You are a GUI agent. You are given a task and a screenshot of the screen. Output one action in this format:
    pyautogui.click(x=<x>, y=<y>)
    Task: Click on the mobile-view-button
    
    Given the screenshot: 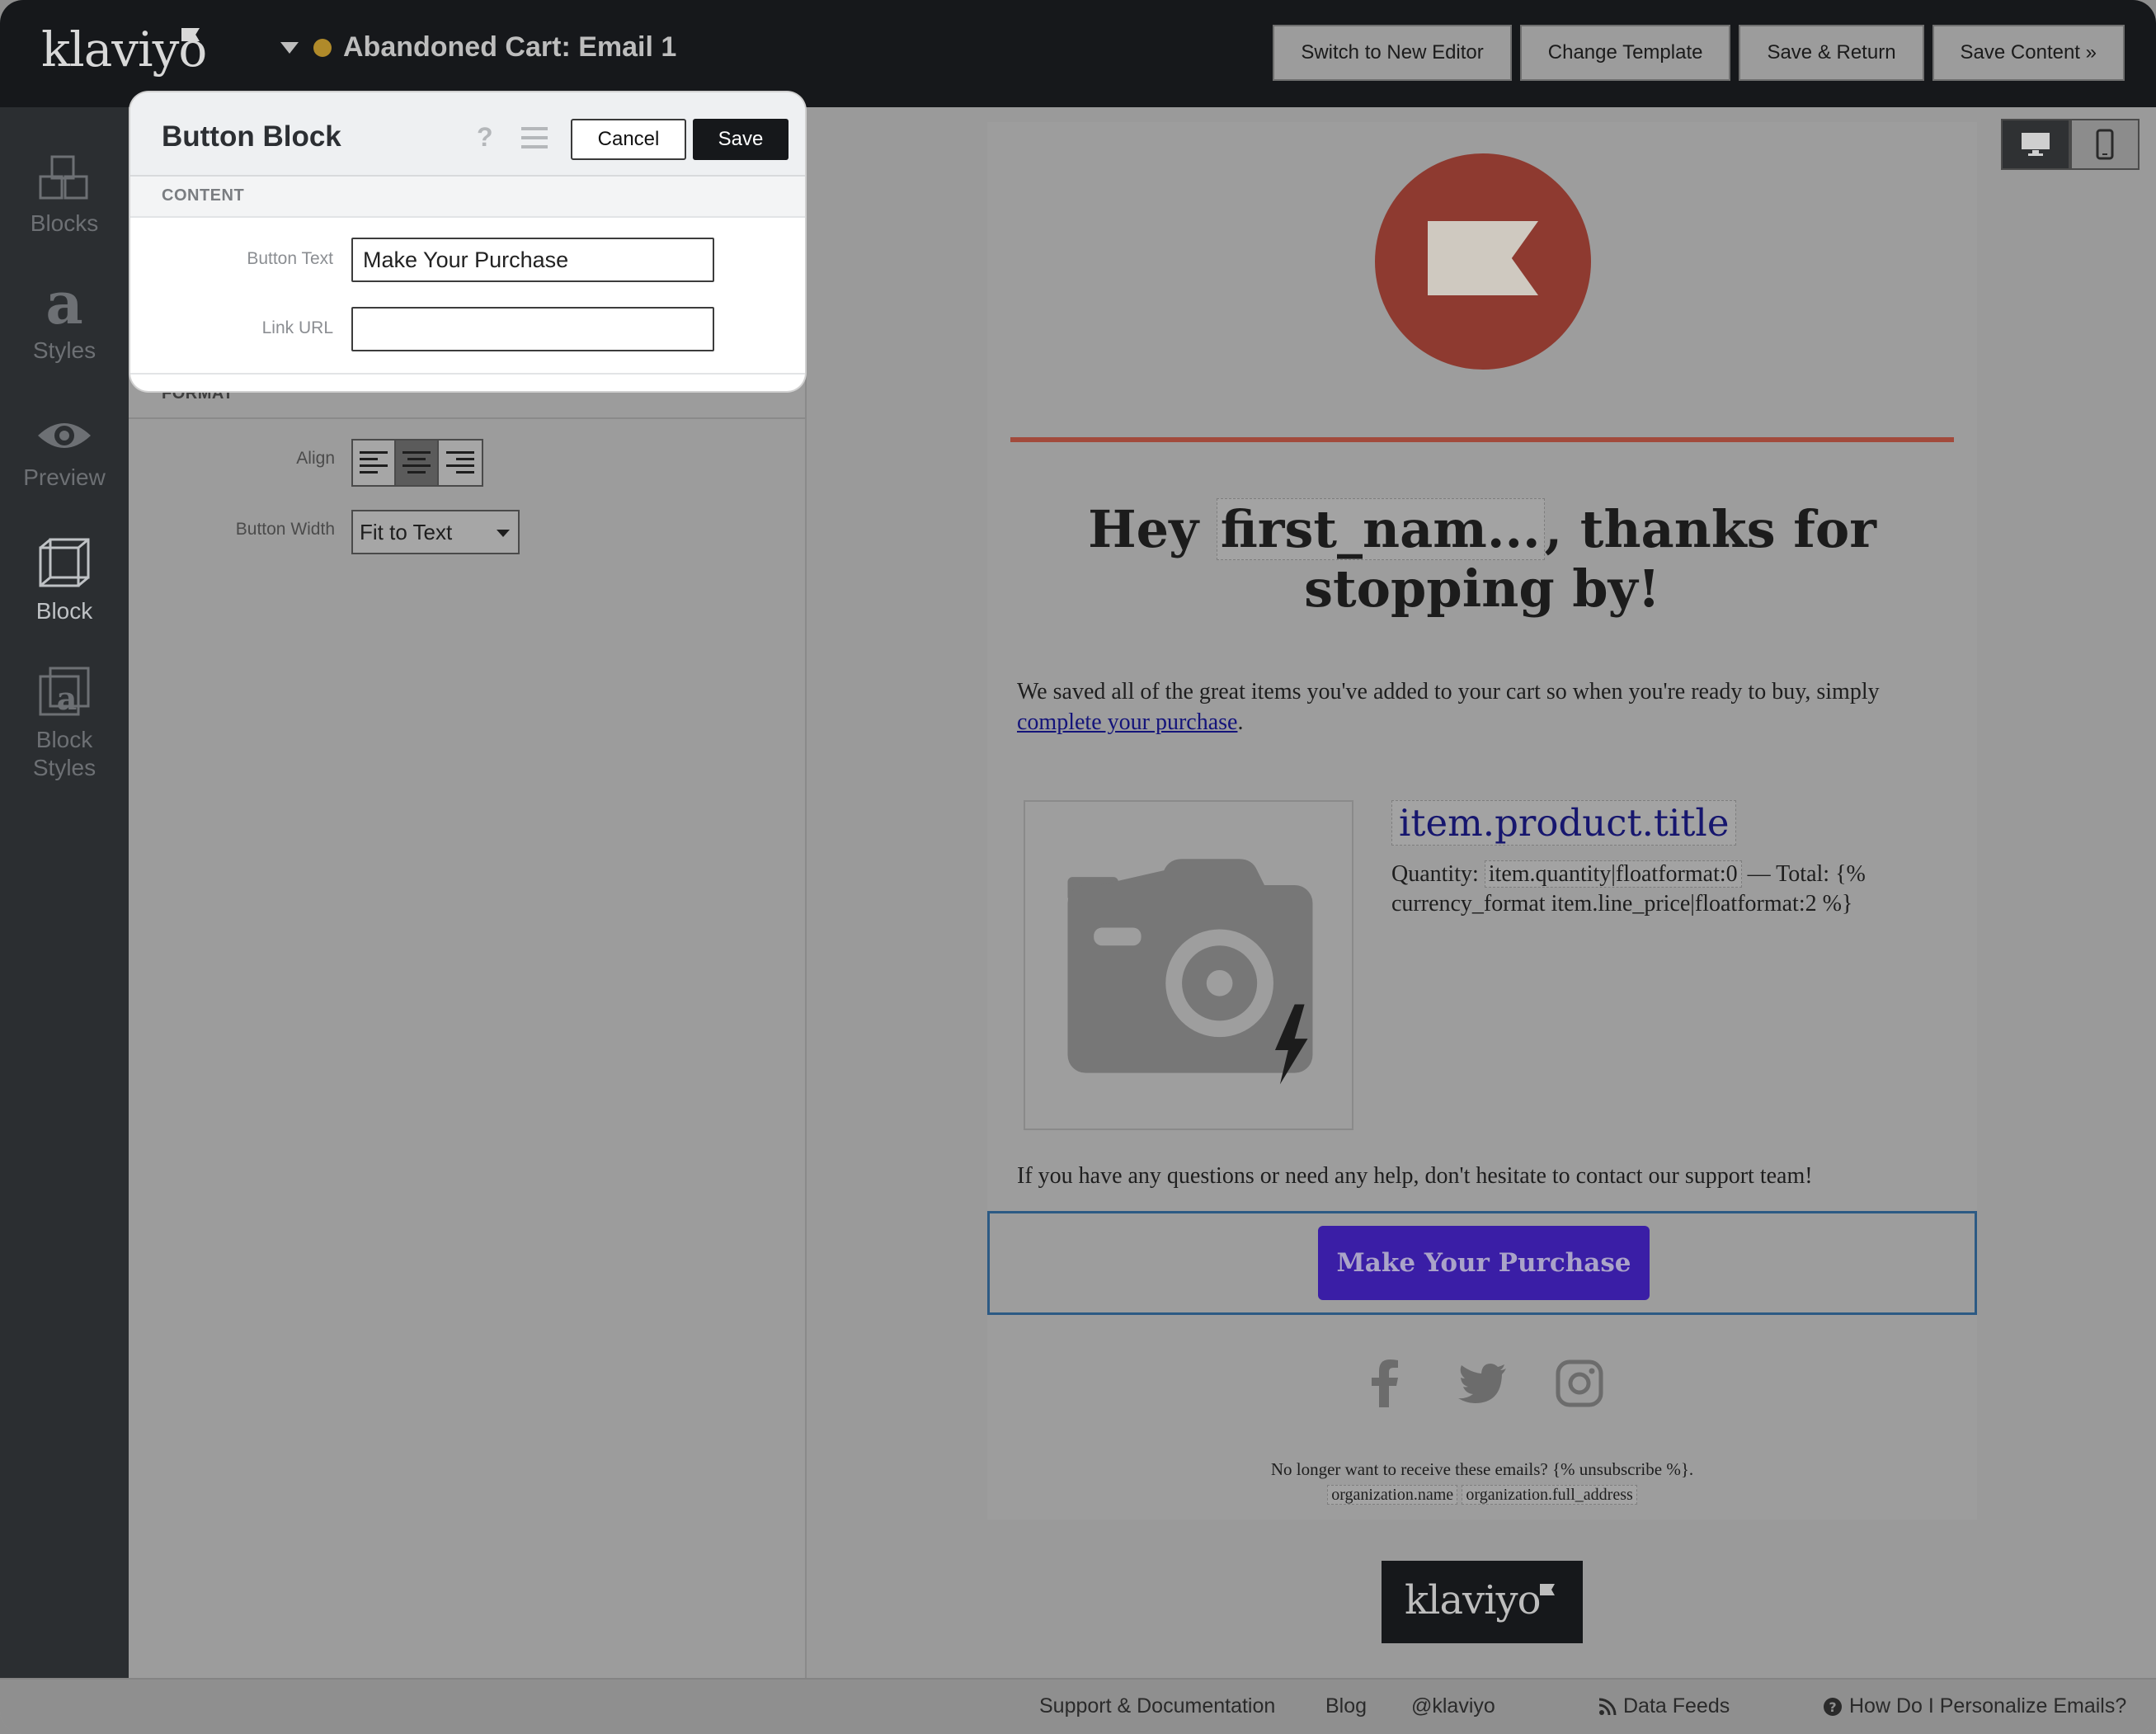 What is the action you would take?
    pyautogui.click(x=2105, y=144)
    